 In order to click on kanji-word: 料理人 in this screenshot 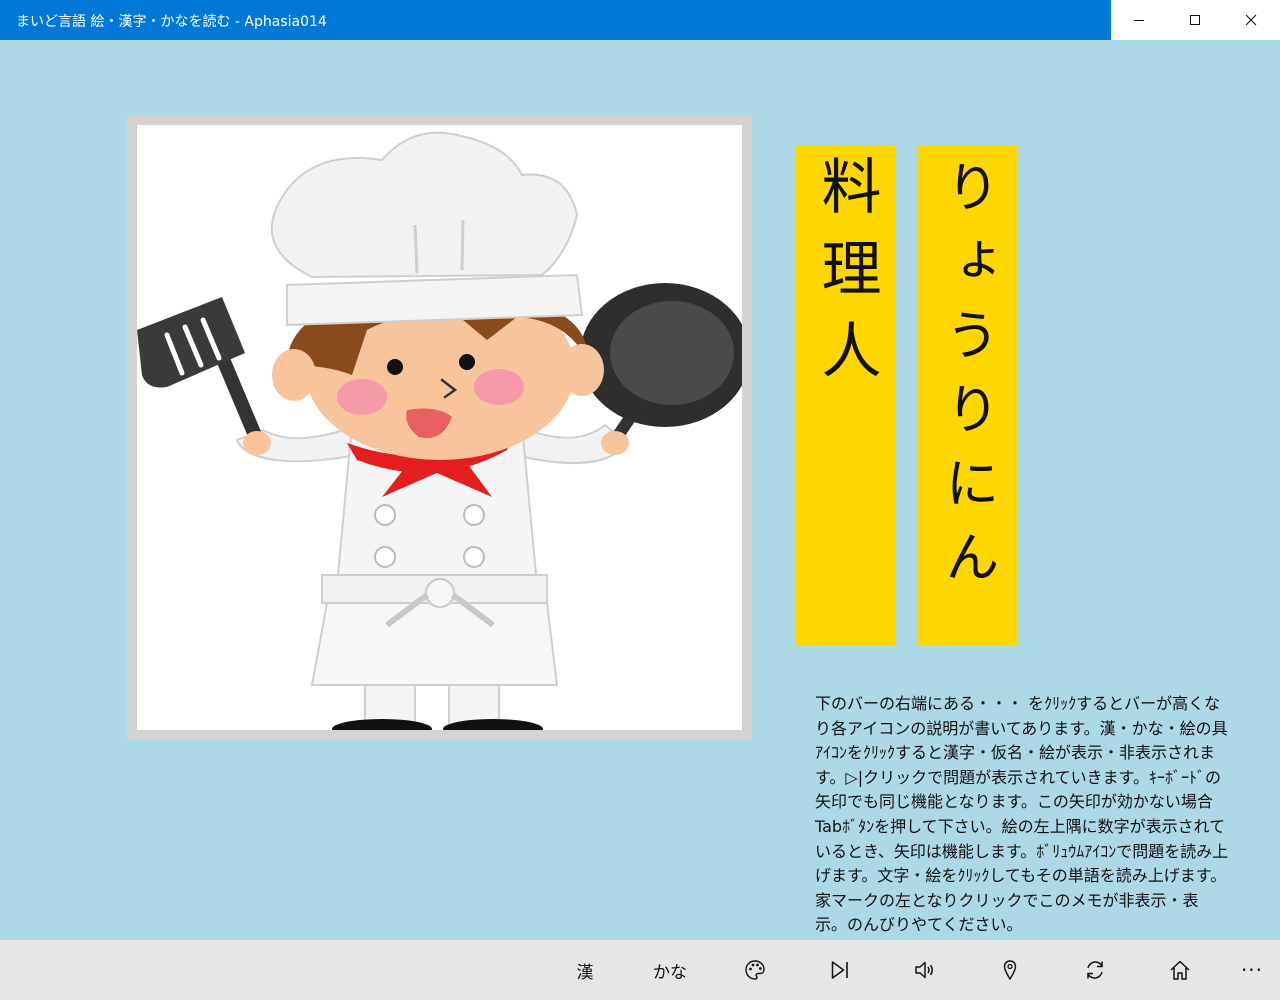, I will do `click(846, 395)`.